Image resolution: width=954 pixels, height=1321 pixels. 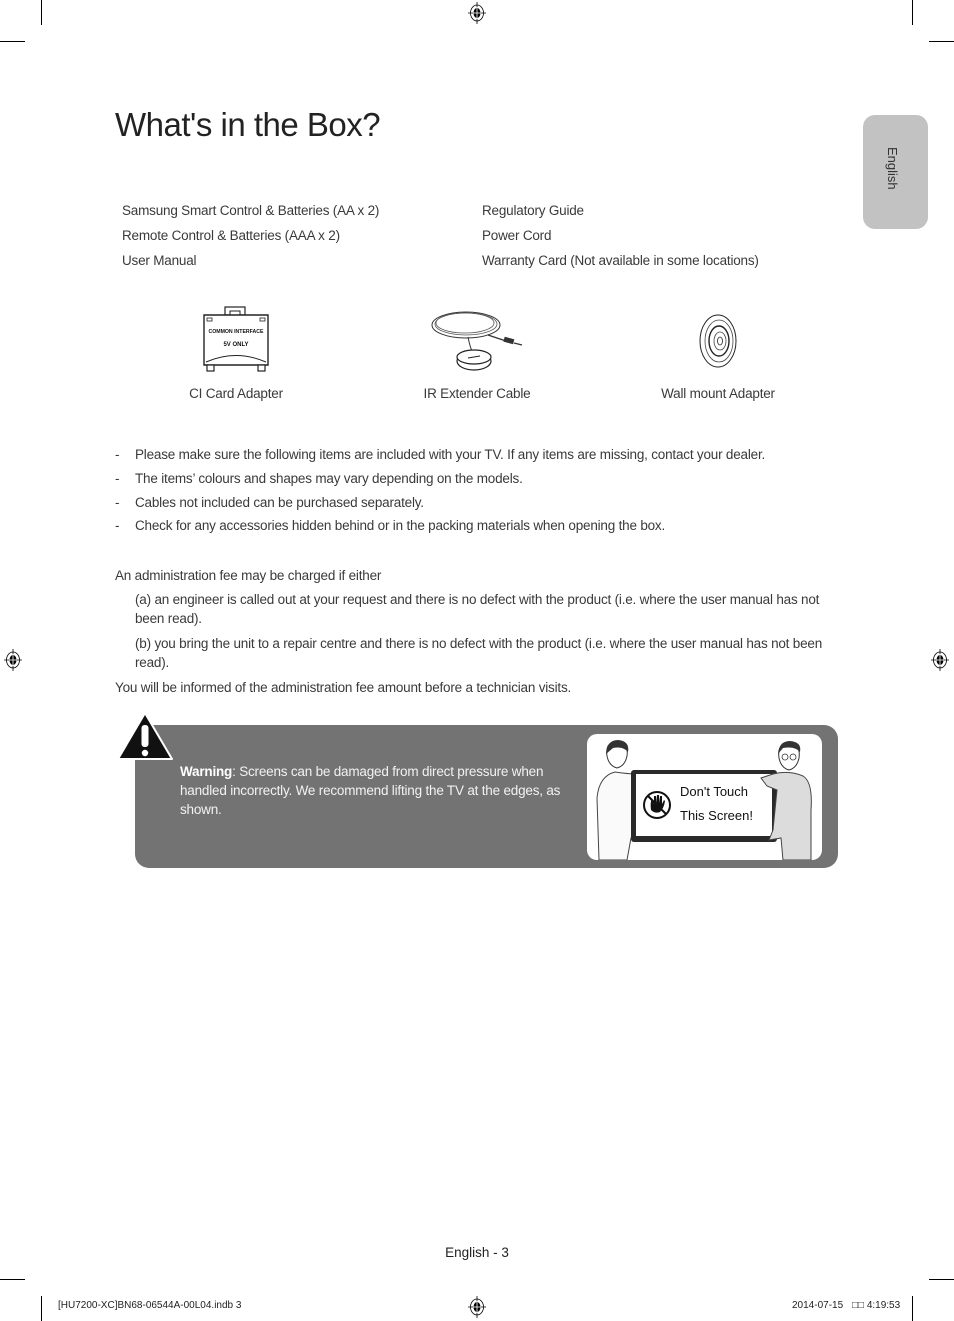 I want to click on ci-card-adapter-icon: COMMON INTERFACE 5V ONLY, so click(x=236, y=339).